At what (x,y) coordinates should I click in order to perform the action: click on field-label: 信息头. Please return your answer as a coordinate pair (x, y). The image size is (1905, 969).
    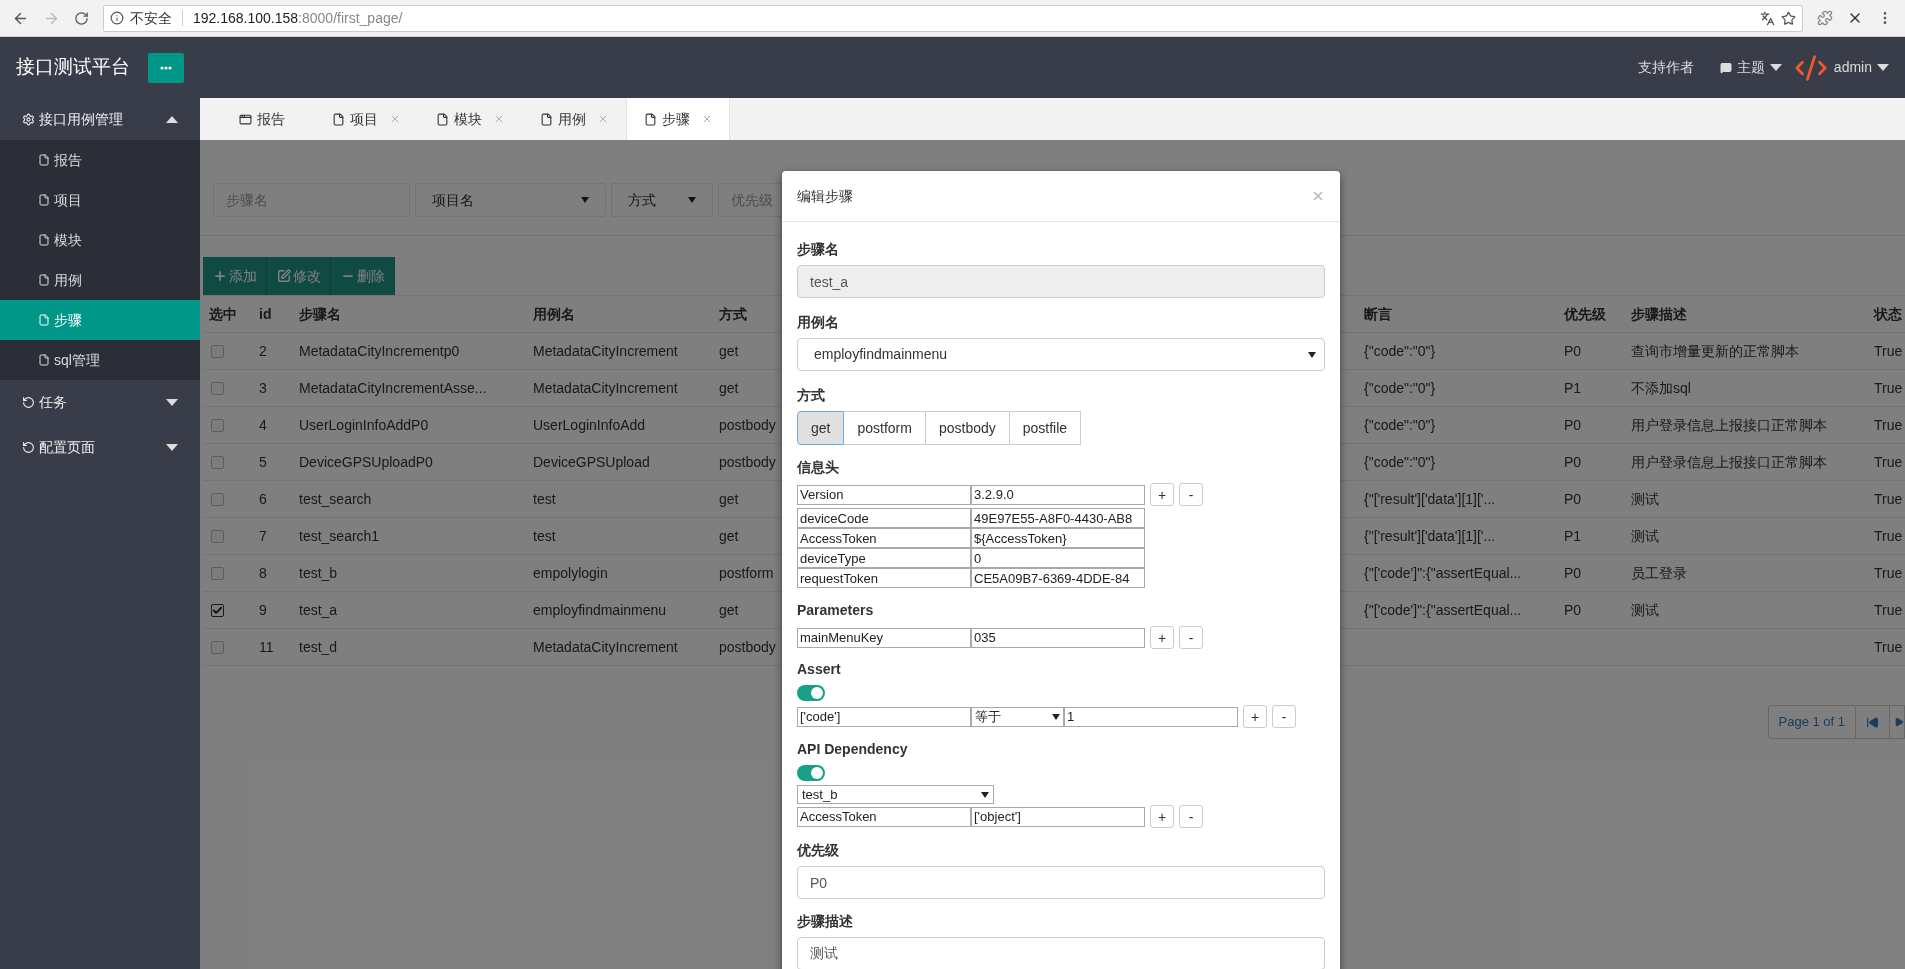
    Looking at the image, I should click on (818, 467).